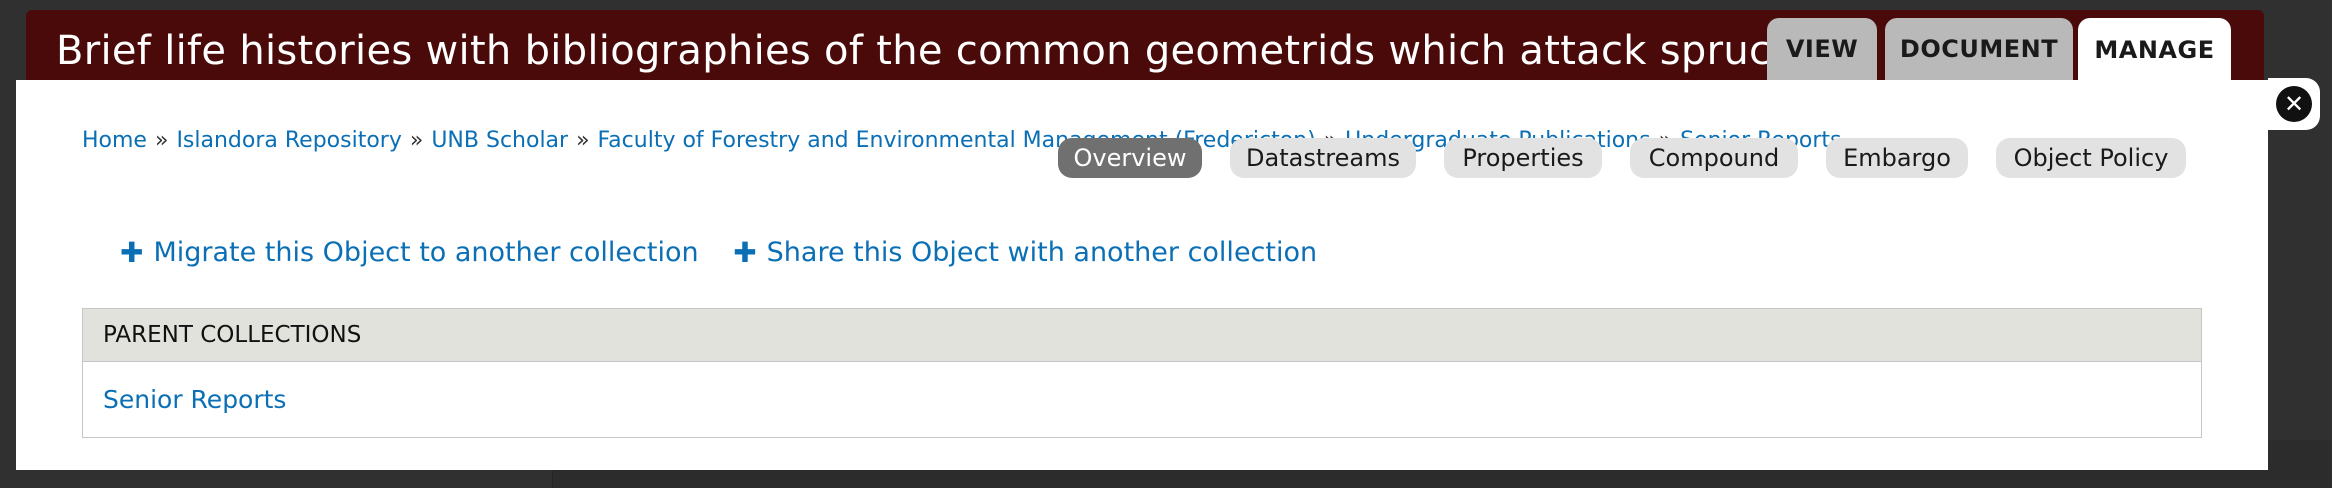 This screenshot has height=488, width=2332. Describe the element at coordinates (114, 140) in the screenshot. I see `breadcrumb-home: Home` at that location.